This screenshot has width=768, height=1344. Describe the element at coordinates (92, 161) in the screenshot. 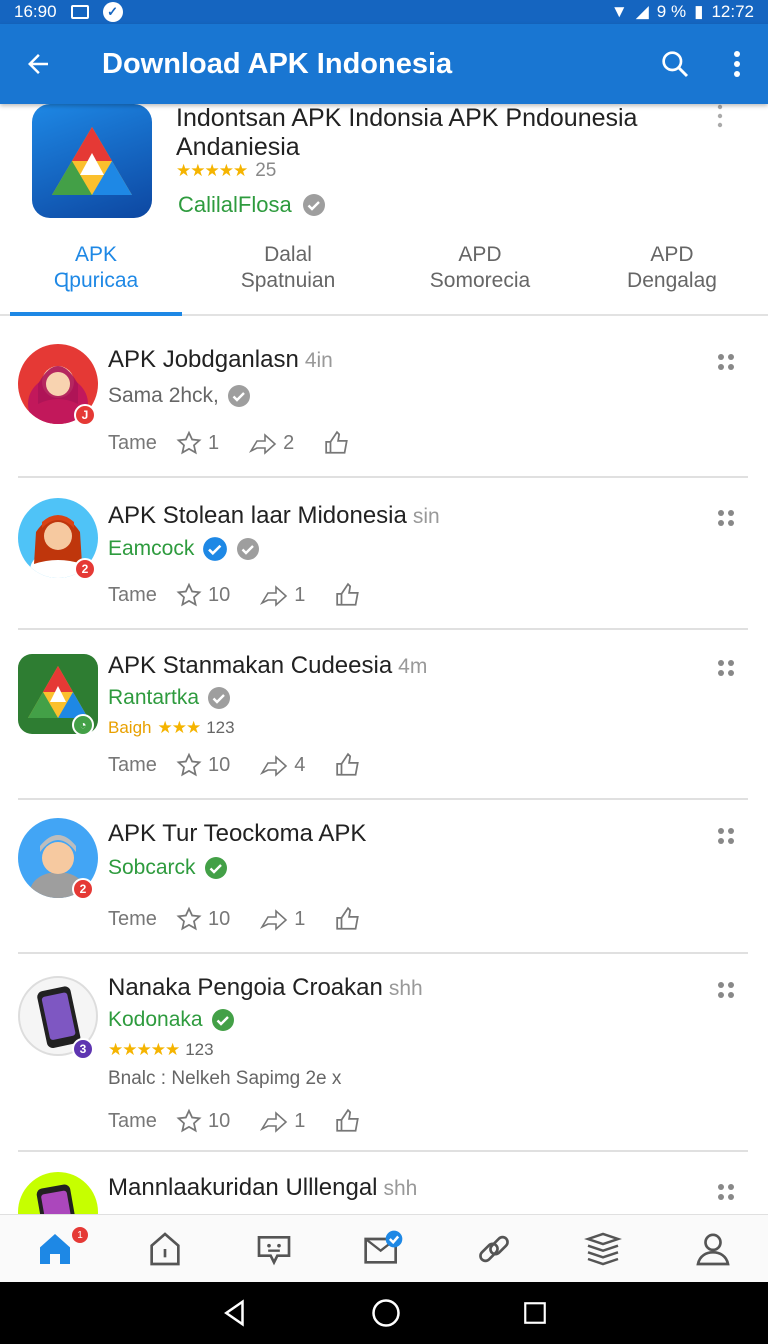

I see `app-logo-icon` at that location.